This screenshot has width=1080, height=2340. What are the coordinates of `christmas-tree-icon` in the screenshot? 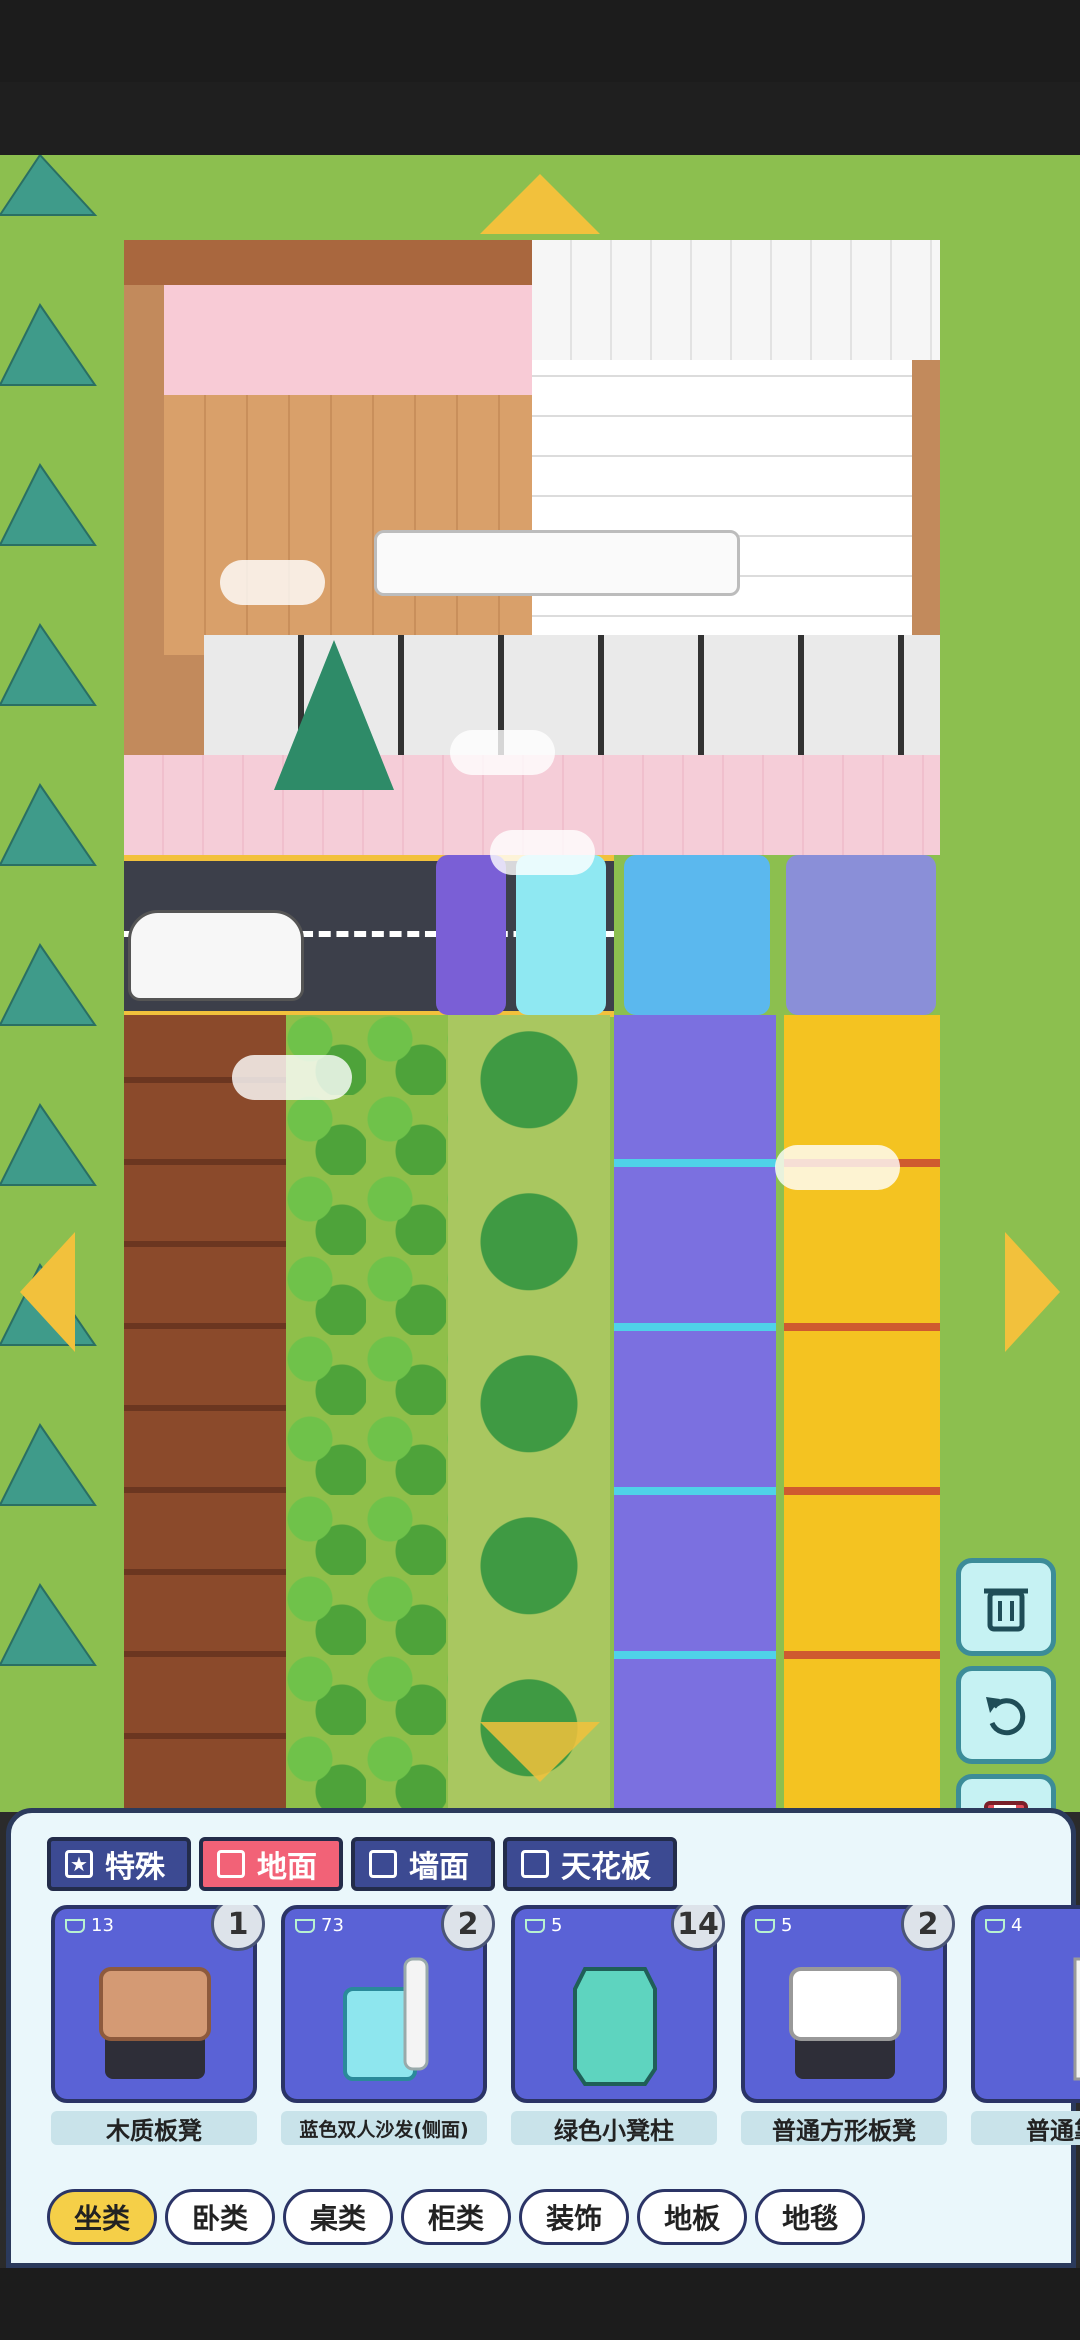 It's located at (334, 715).